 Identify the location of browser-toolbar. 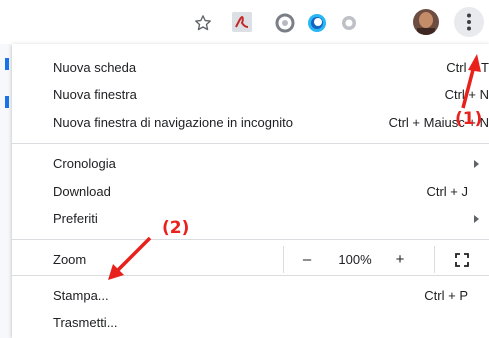
(244, 22).